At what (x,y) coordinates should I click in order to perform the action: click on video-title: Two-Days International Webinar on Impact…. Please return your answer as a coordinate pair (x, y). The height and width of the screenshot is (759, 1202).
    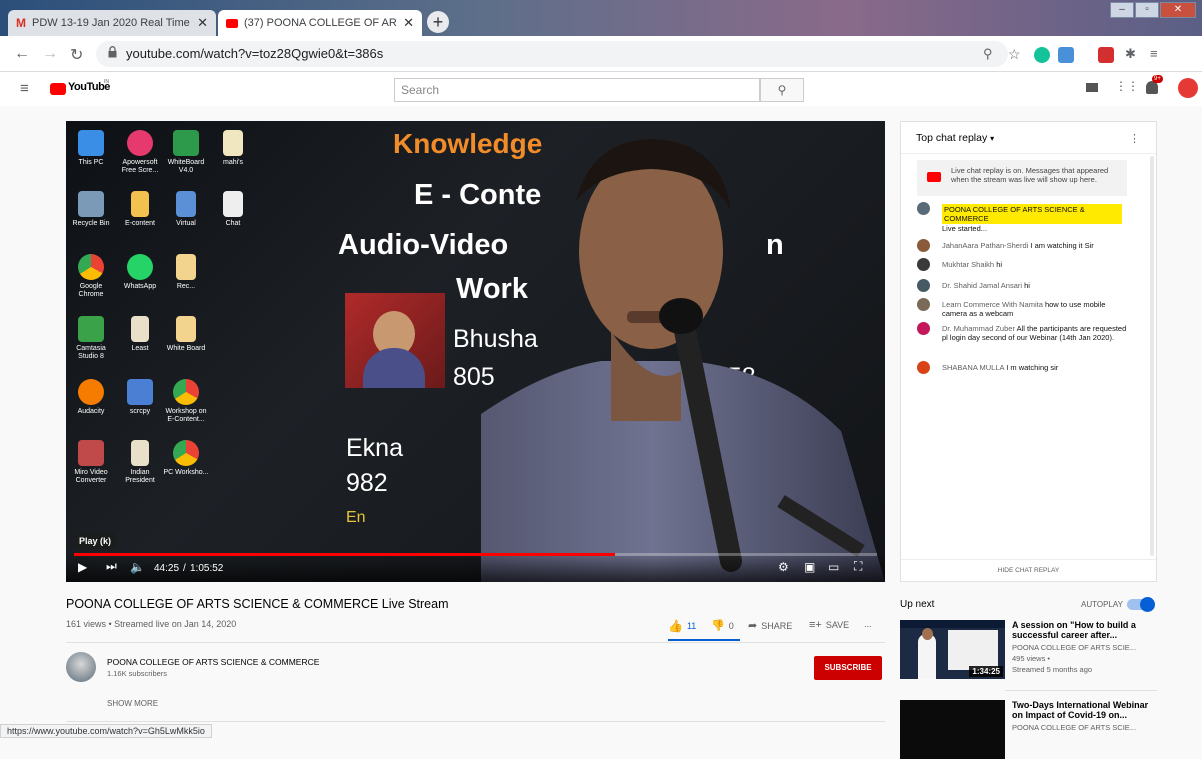
    Looking at the image, I should click on (1082, 710).